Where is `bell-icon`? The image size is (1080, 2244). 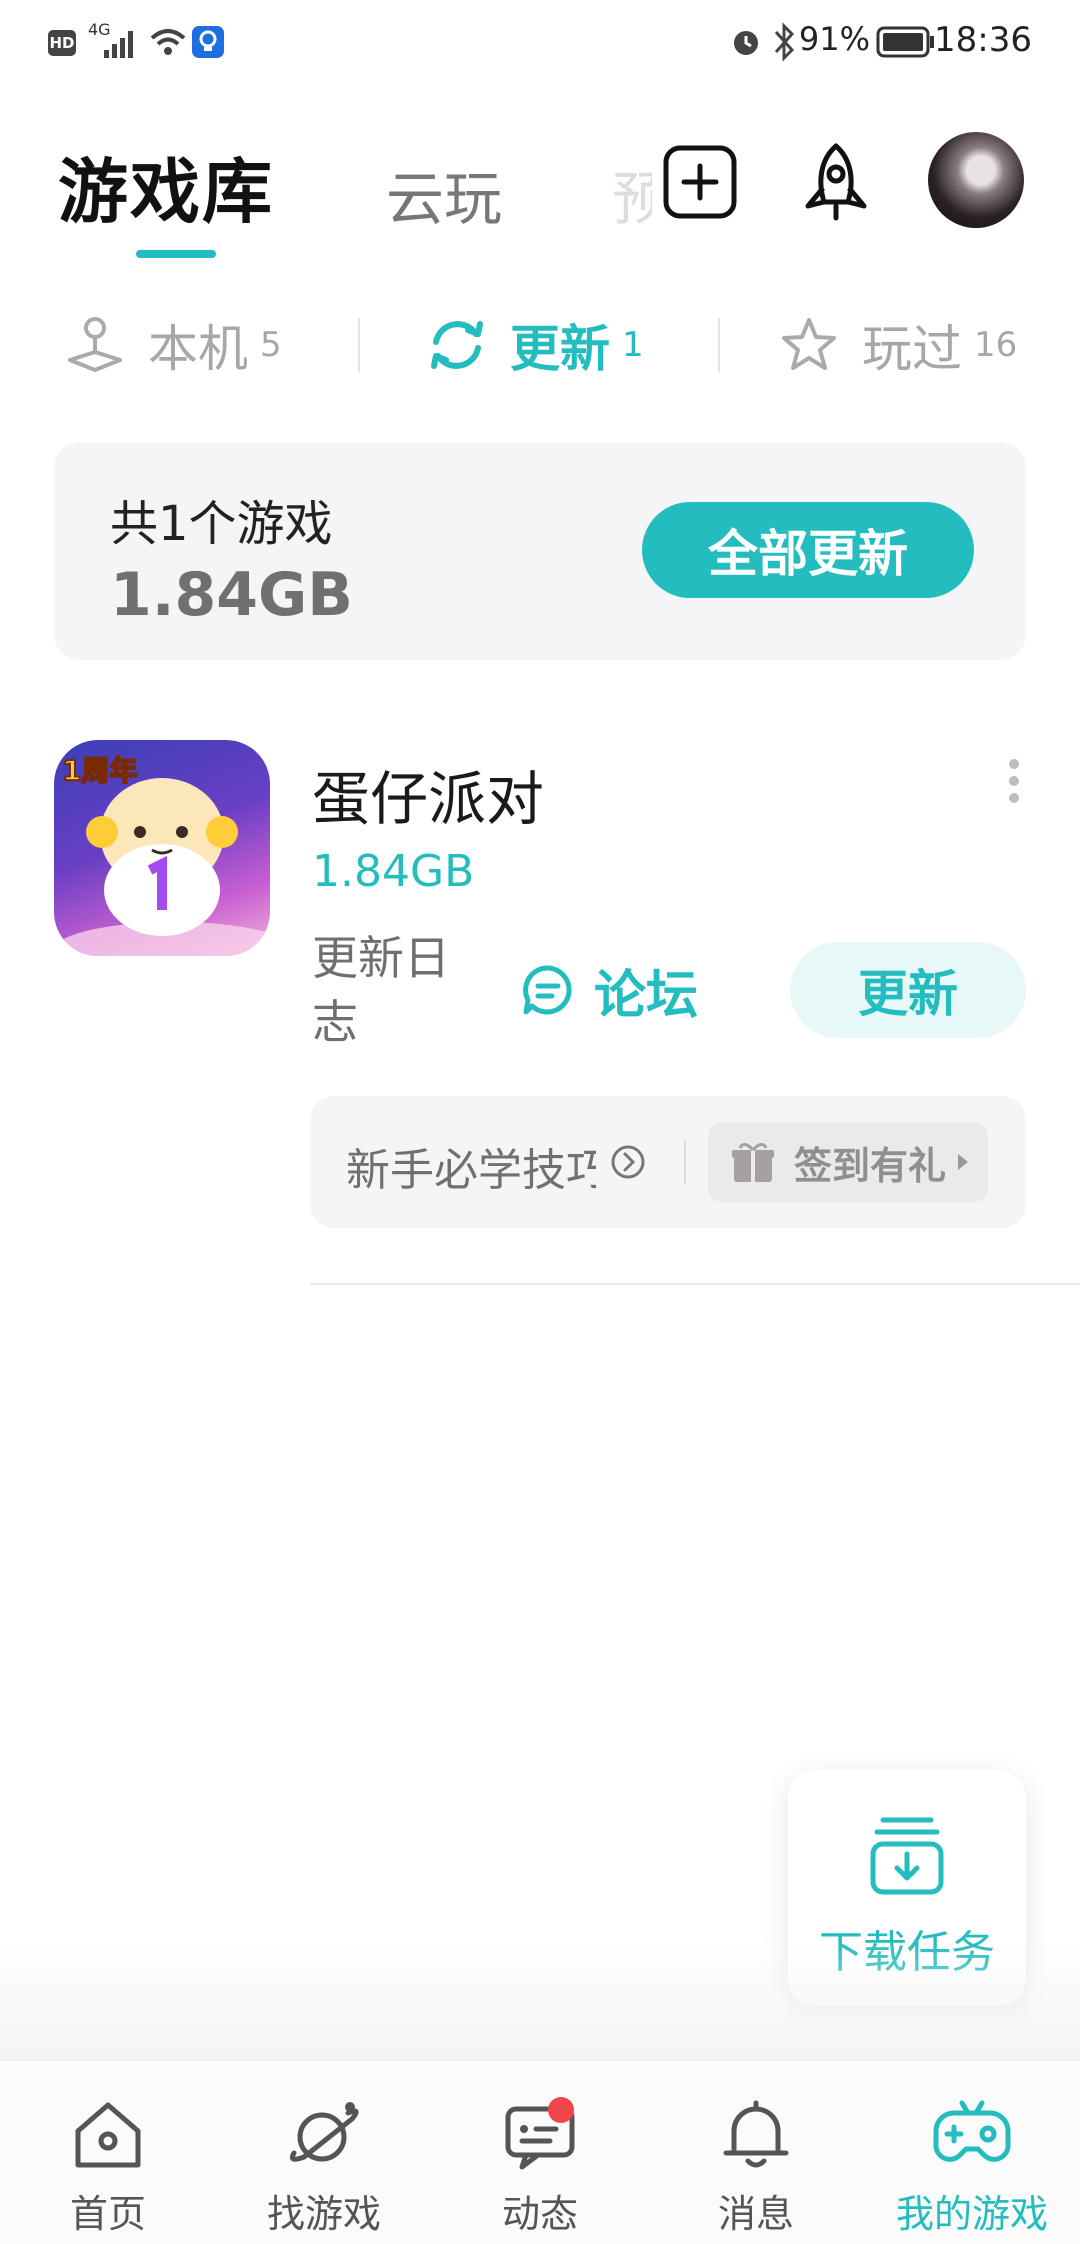 bell-icon is located at coordinates (756, 2134).